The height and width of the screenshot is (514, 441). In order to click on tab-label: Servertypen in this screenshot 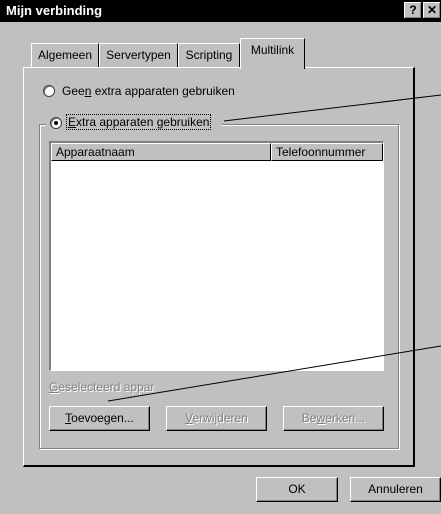, I will do `click(138, 55)`.